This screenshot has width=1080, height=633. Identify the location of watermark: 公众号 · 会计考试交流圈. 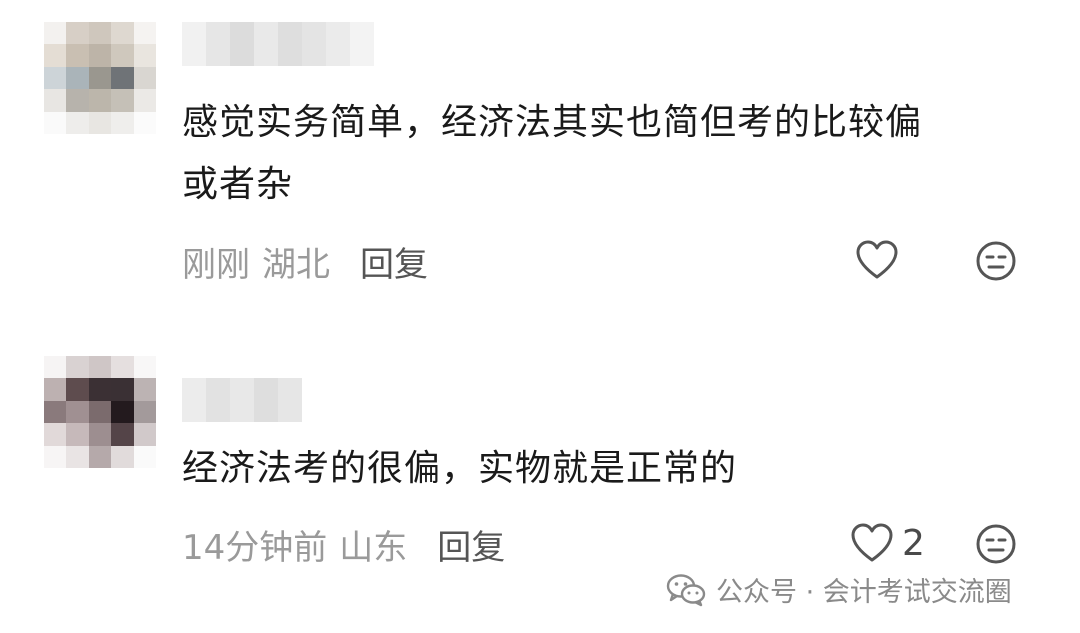
(839, 589).